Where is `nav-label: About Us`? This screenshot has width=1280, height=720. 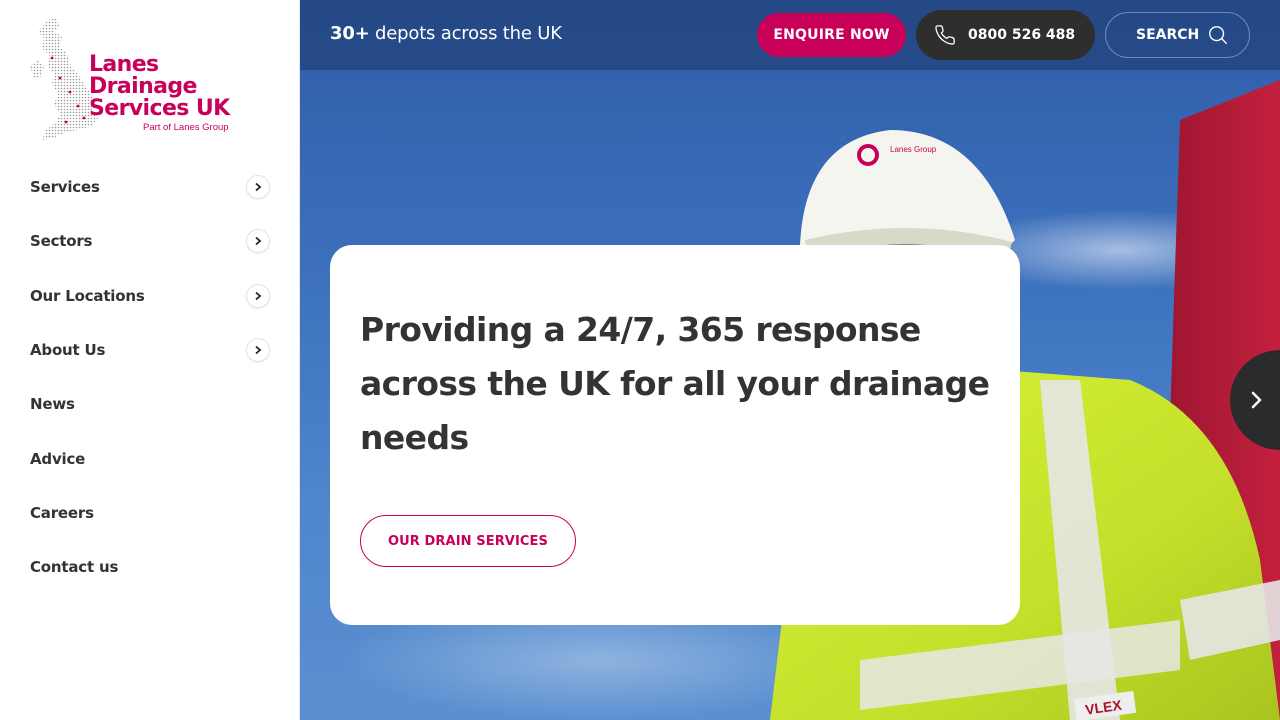
nav-label: About Us is located at coordinates (68, 350).